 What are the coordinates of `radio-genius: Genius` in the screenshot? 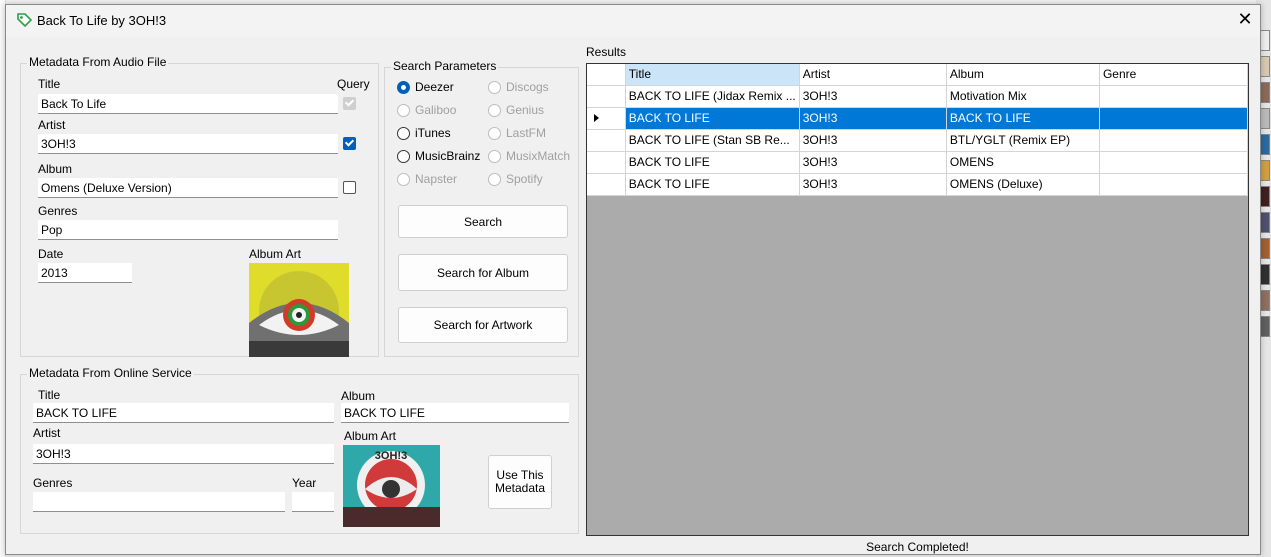 It's located at (516, 110).